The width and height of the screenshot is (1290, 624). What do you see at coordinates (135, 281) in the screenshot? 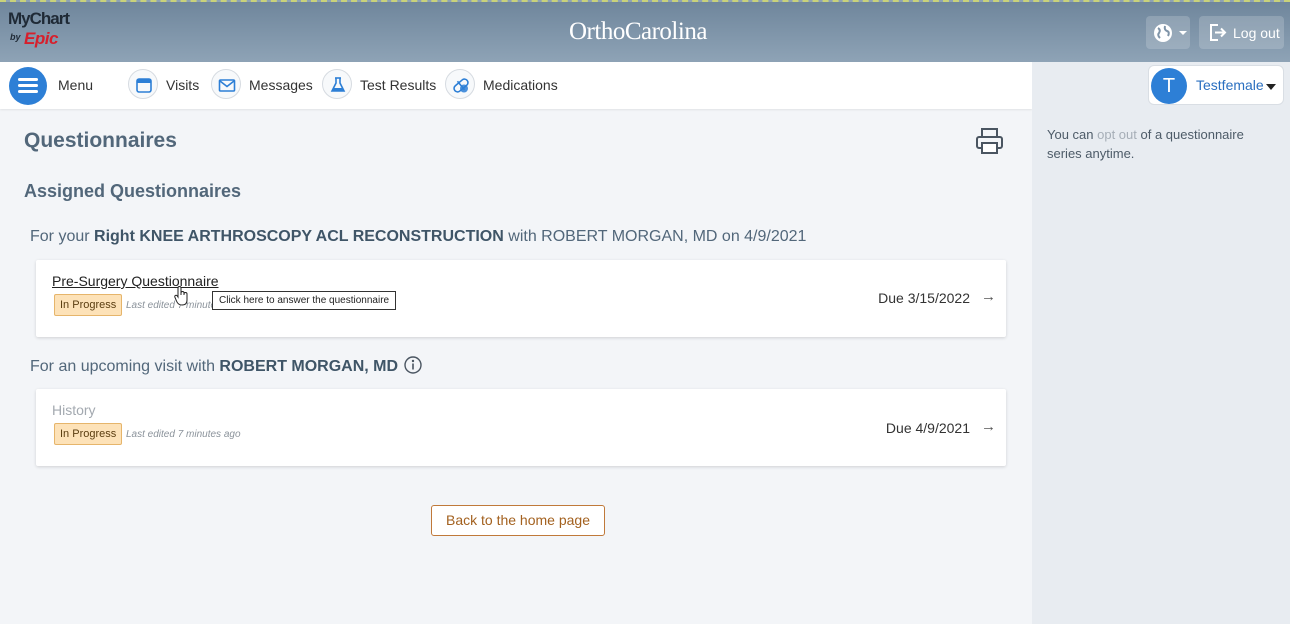
I see `questionnaire-link: Pre-Surgery Questionnaire` at bounding box center [135, 281].